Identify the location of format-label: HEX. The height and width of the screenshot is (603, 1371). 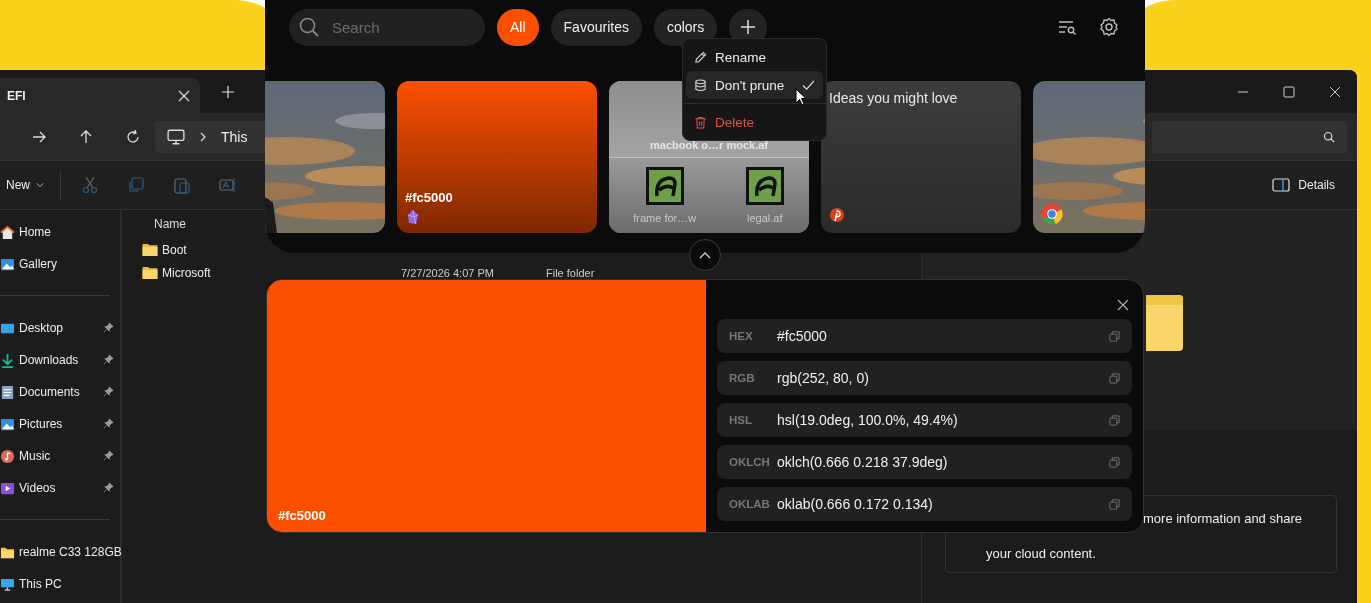
(741, 336).